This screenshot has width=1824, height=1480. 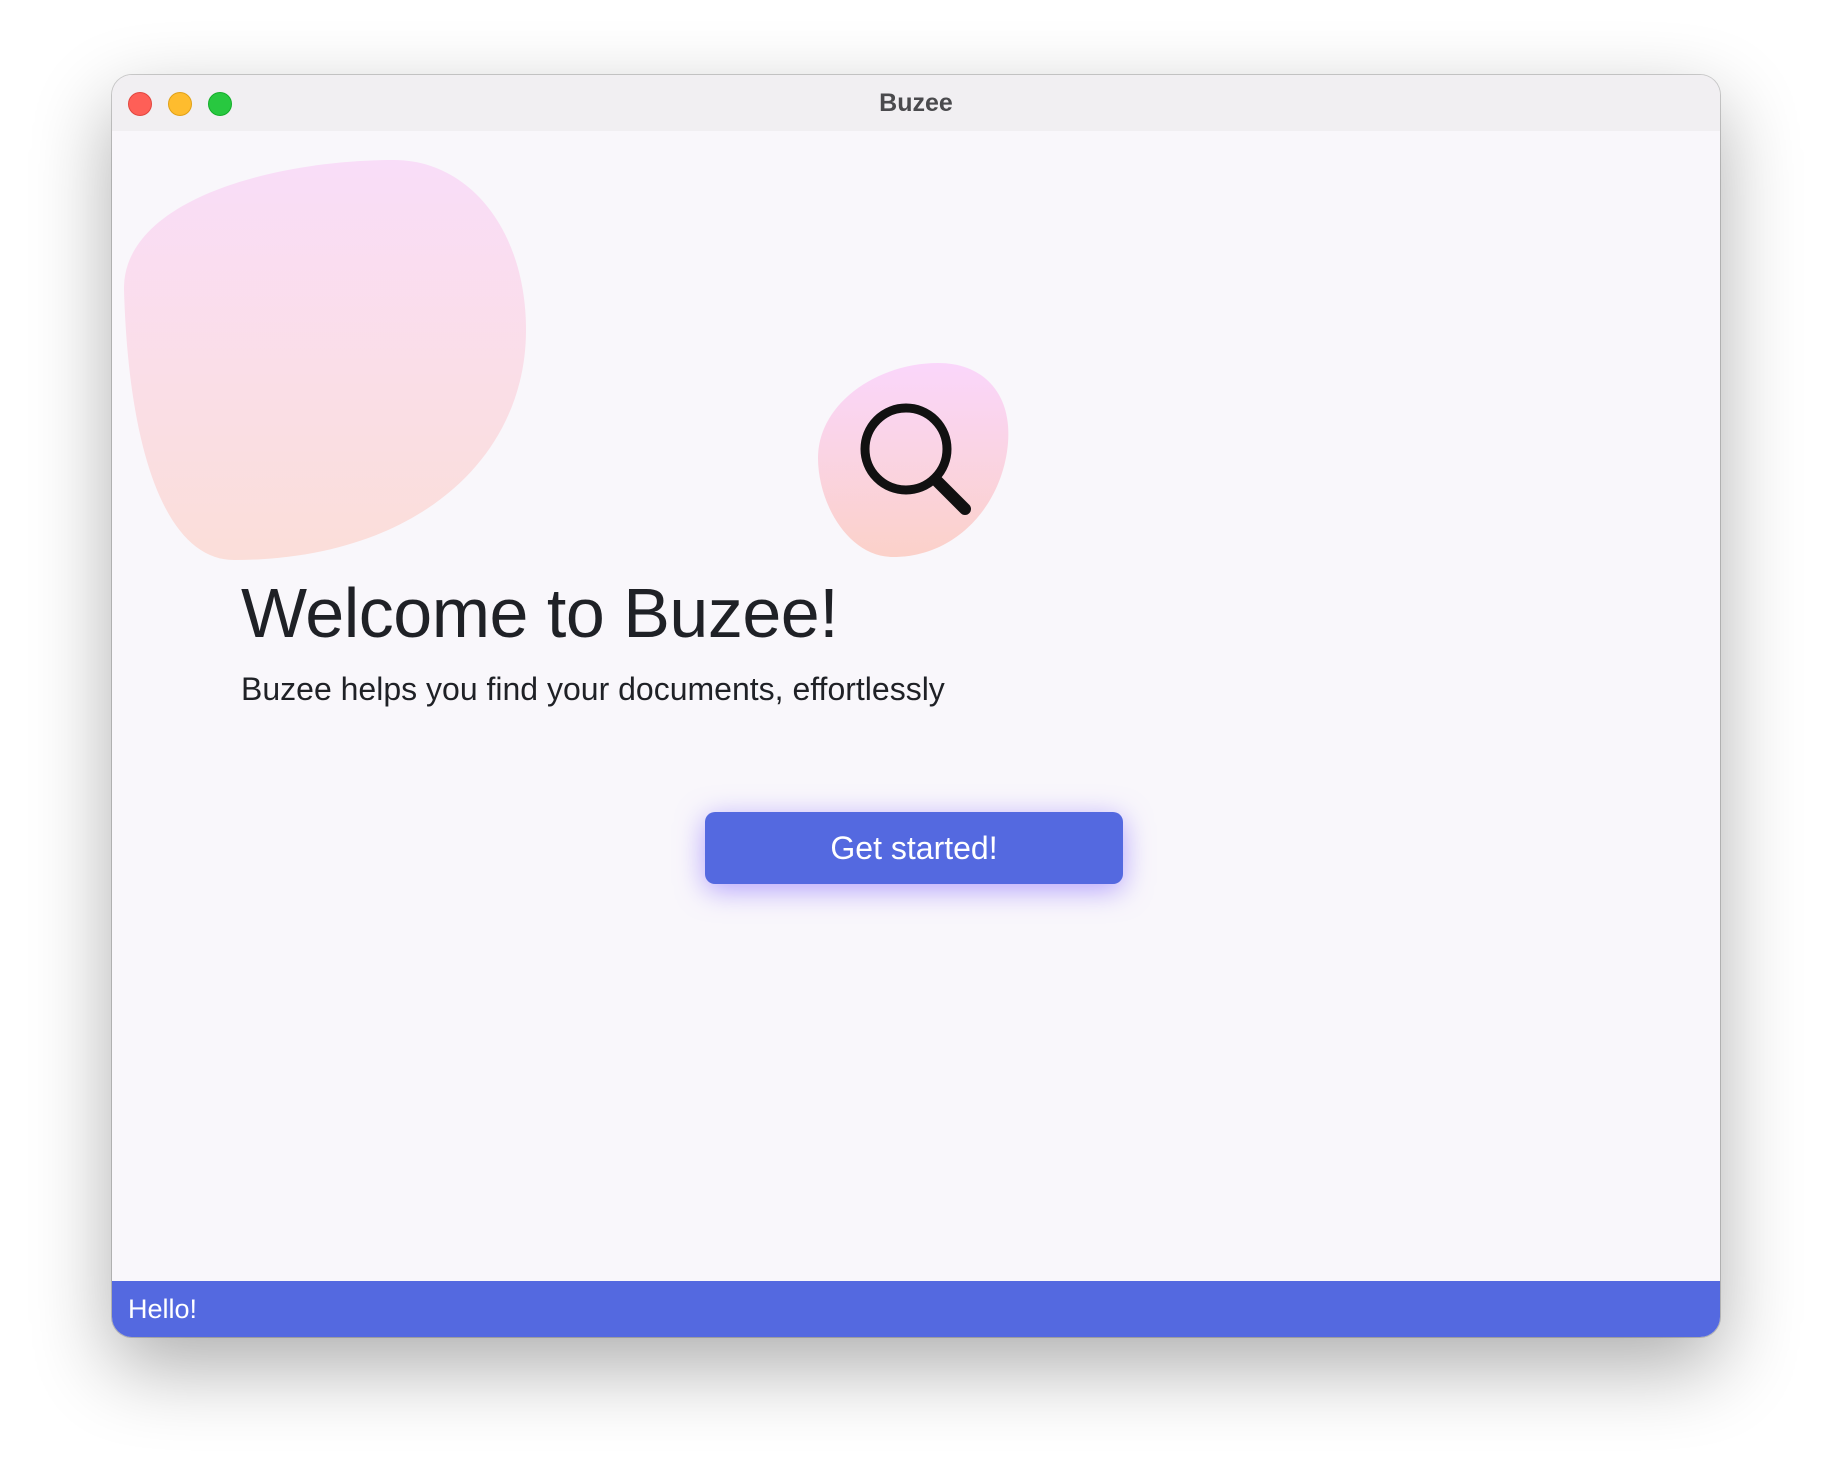 I want to click on get-started-button: Get started!, so click(x=914, y=848).